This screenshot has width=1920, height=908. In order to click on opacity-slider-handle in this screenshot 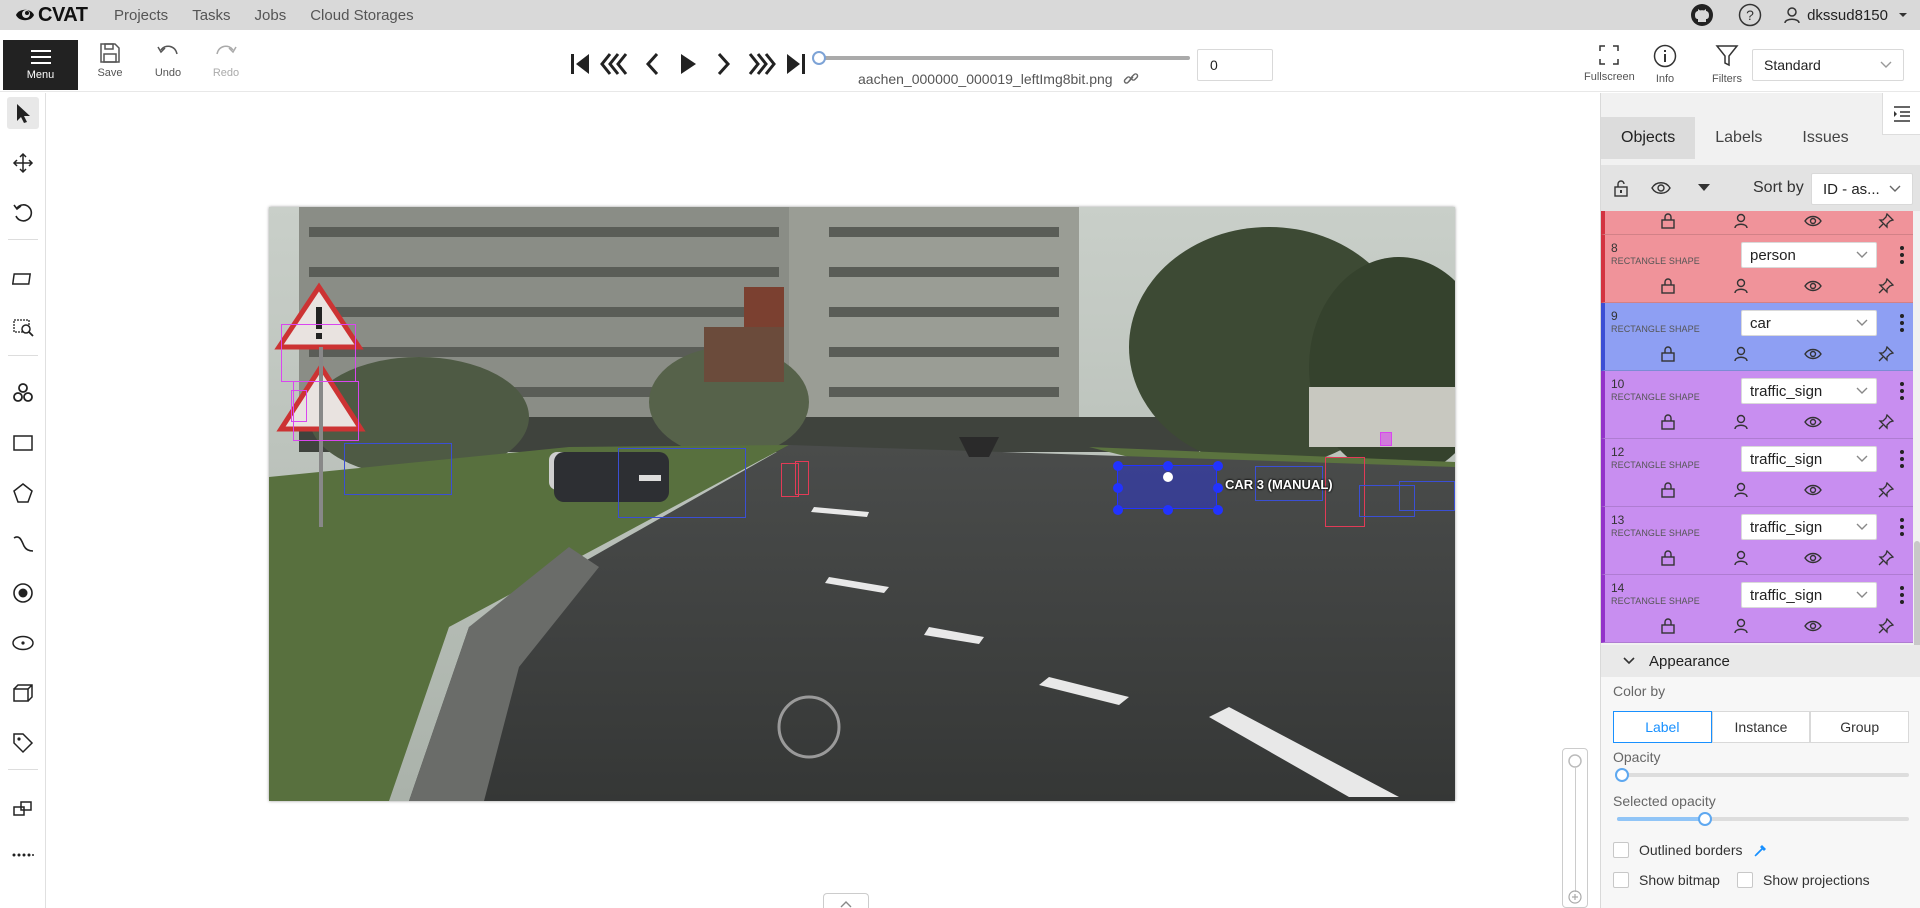, I will do `click(1622, 775)`.